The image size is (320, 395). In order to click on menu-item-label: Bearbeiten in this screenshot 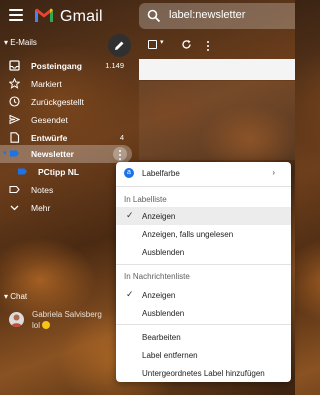, I will do `click(161, 337)`.